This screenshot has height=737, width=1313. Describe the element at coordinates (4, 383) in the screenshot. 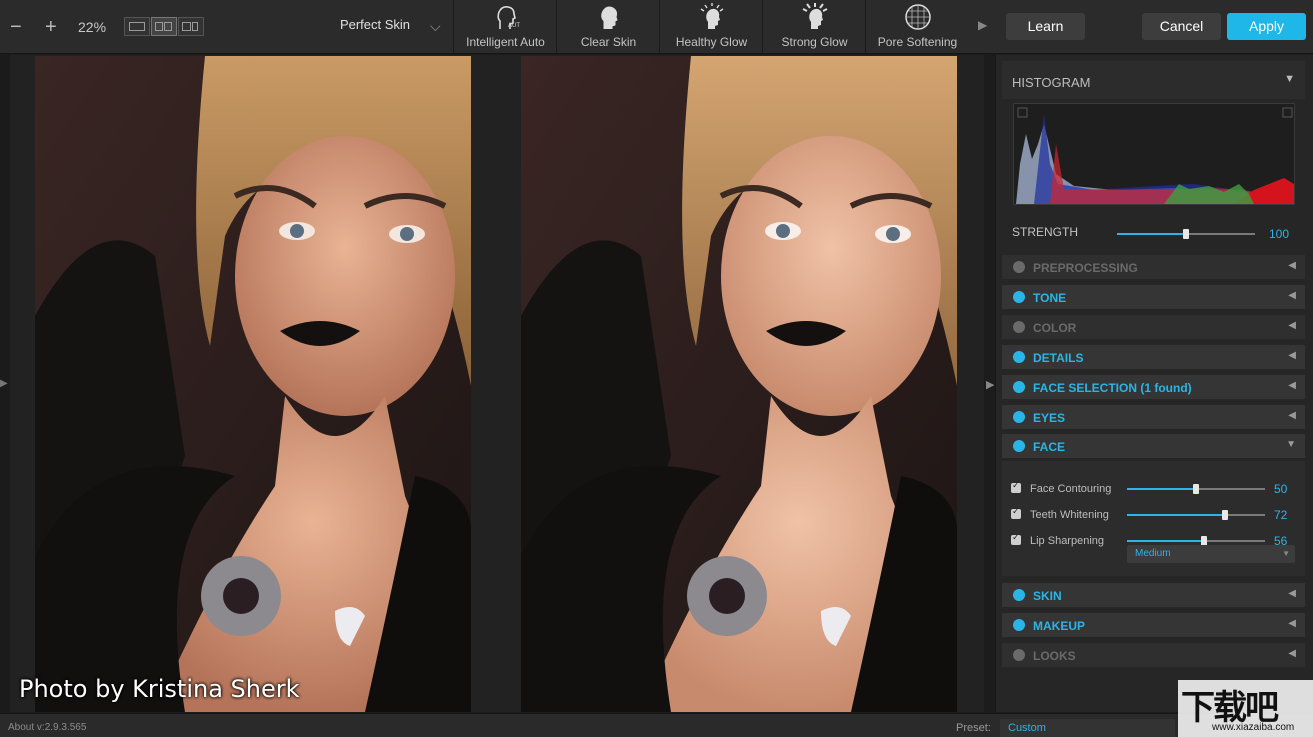

I see `collapse-left-icon: ▶` at that location.